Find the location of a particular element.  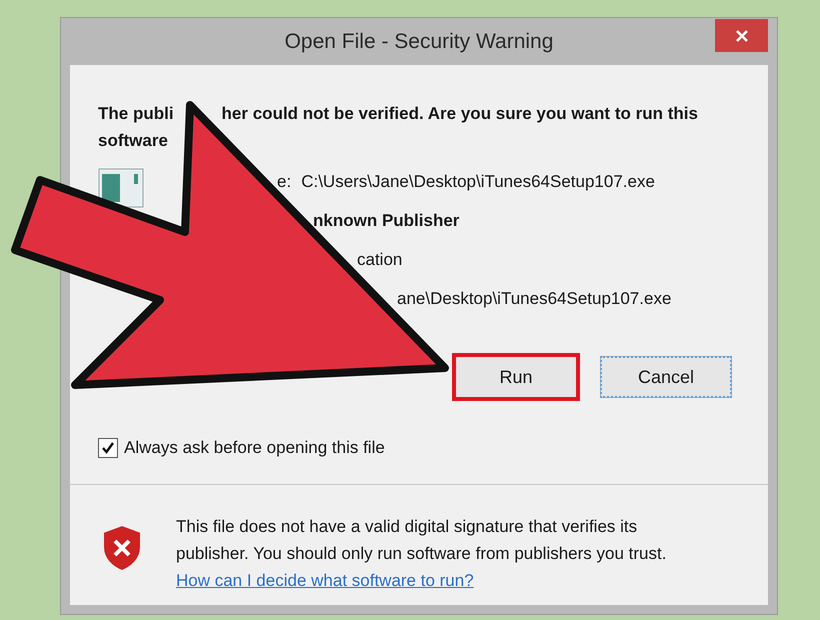

close-icon is located at coordinates (741, 35).